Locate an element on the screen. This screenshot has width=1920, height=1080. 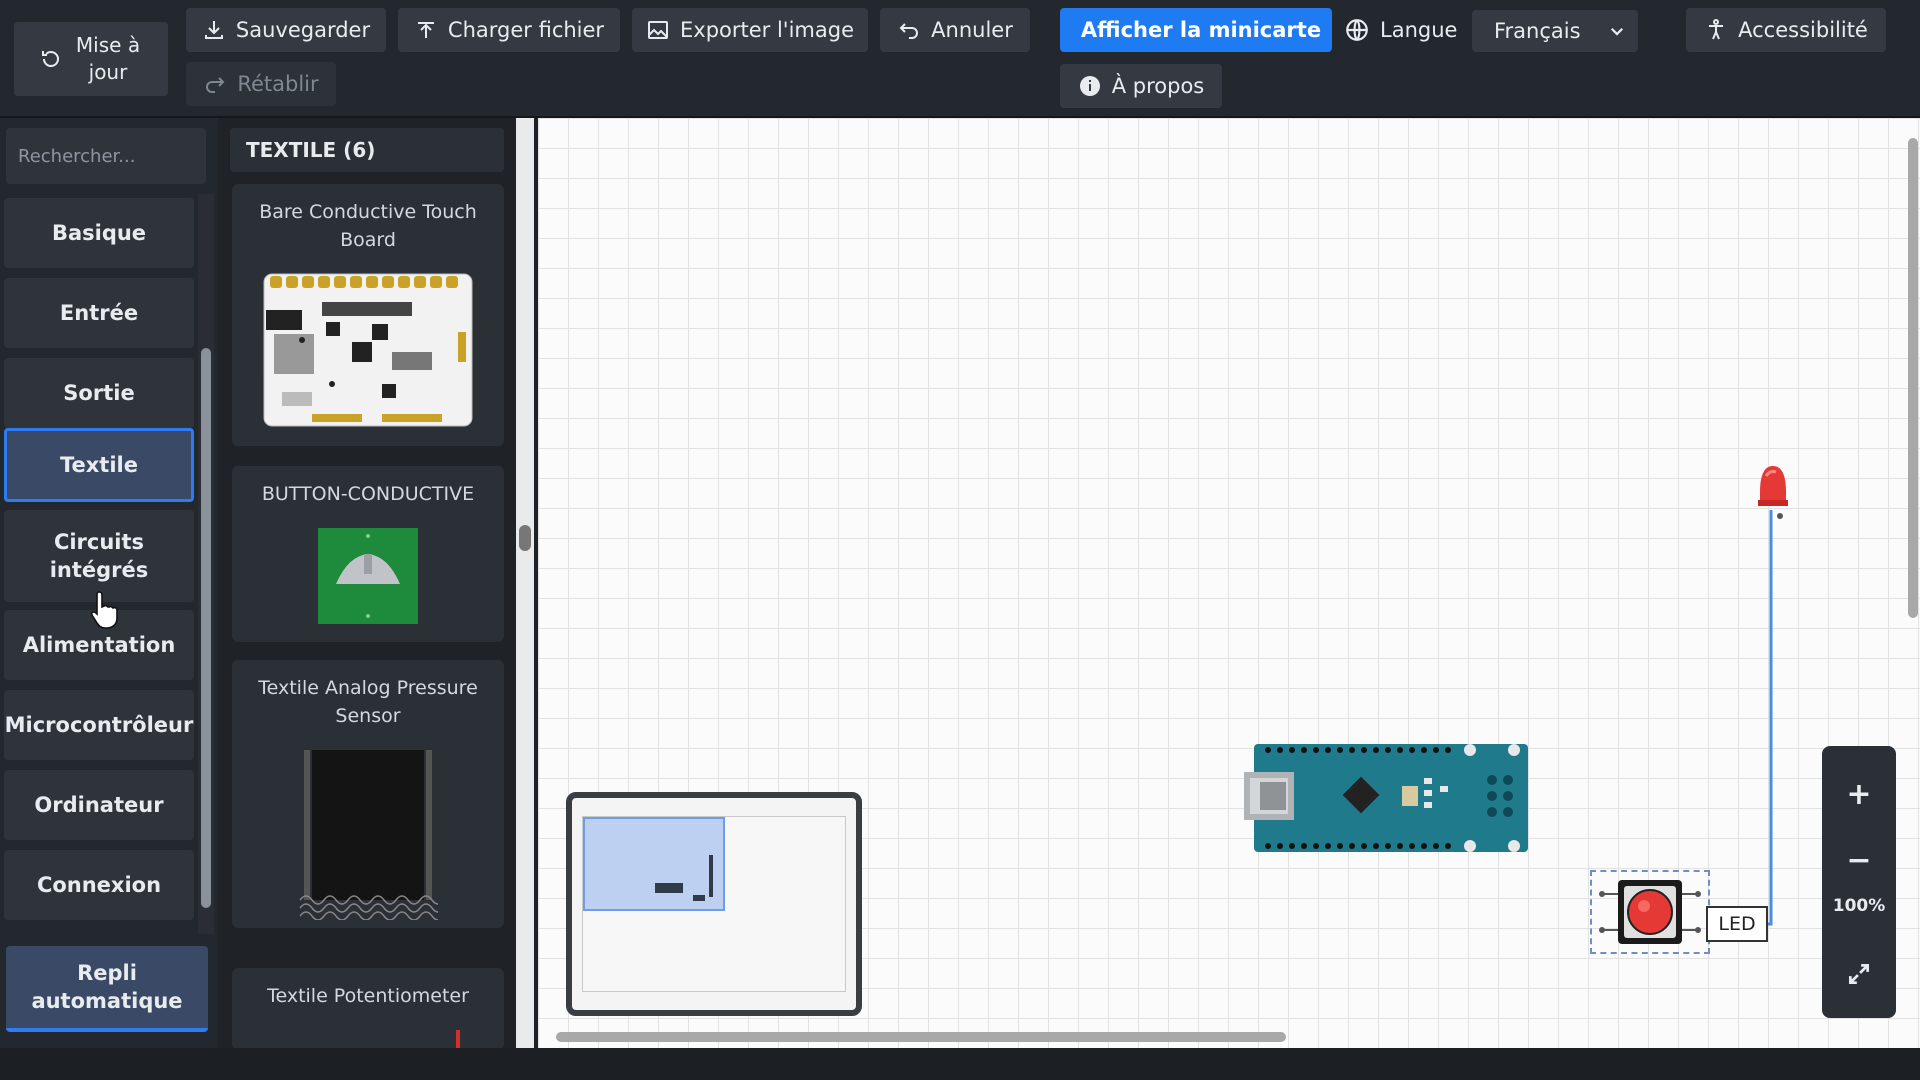
undo-button: Annuler is located at coordinates (955, 30).